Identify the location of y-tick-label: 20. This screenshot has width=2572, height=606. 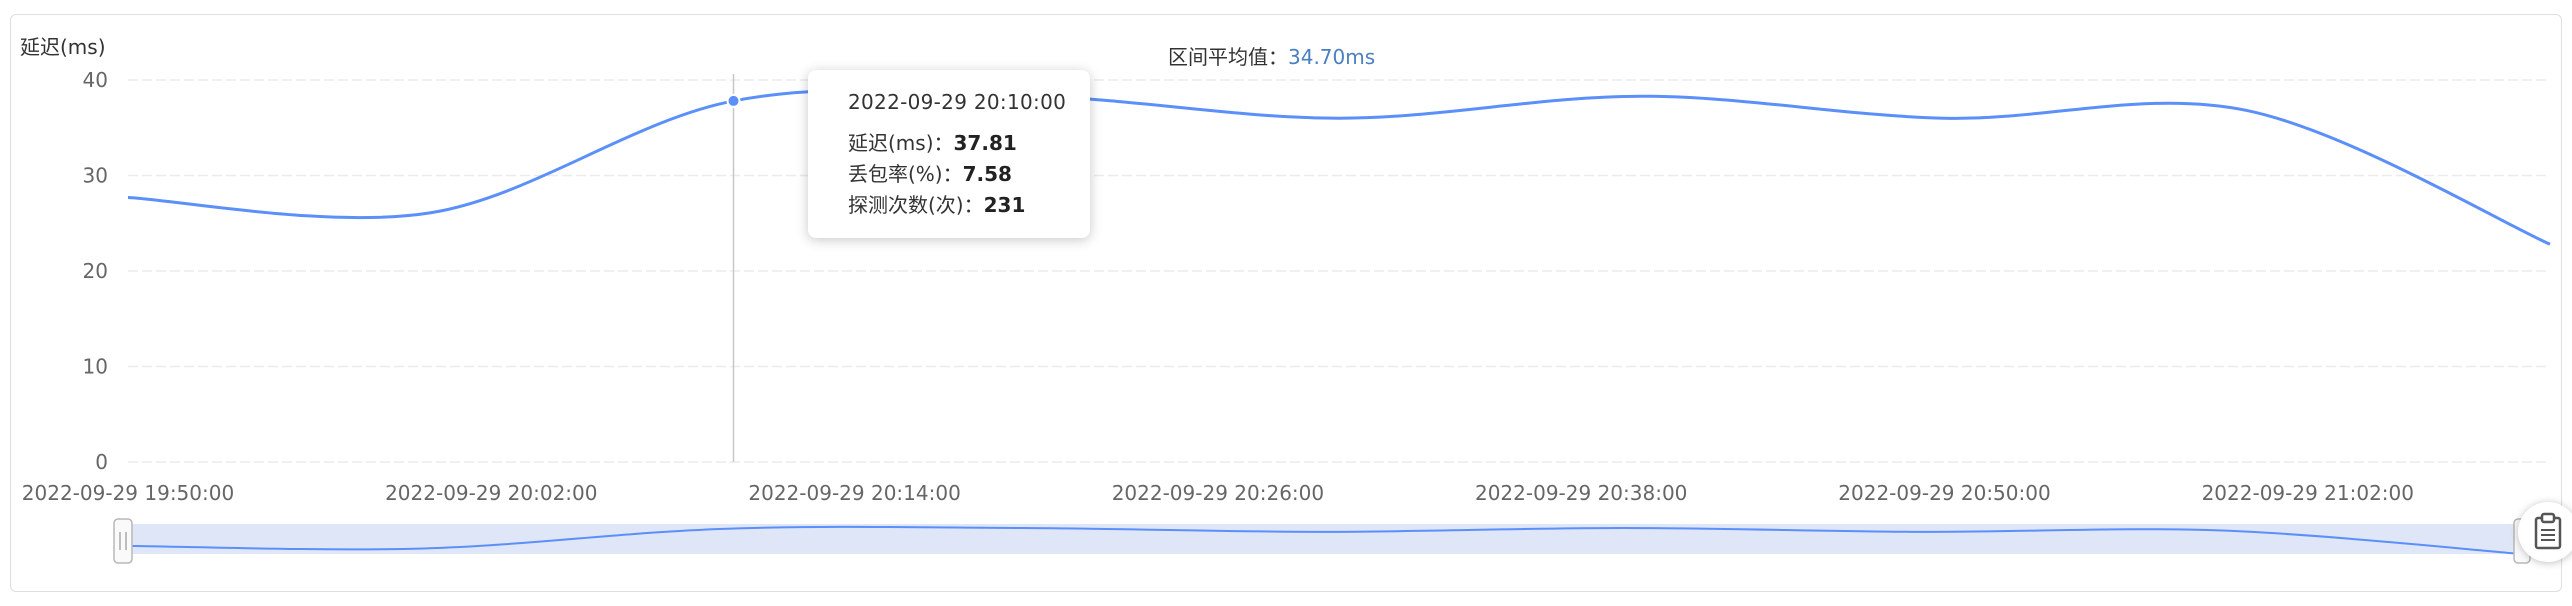
(95, 271).